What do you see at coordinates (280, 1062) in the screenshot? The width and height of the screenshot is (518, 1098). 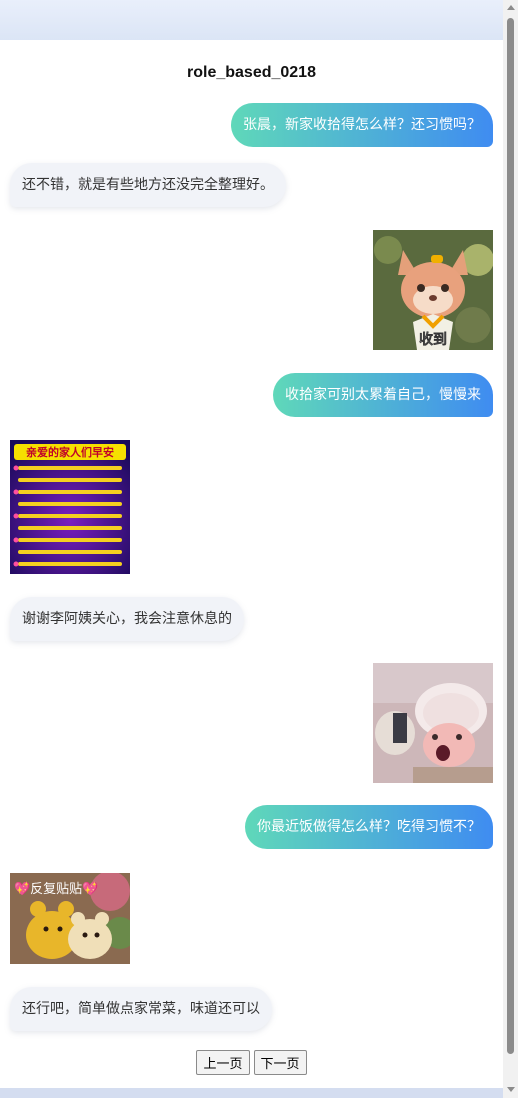 I see `next-page-button: 下一页` at bounding box center [280, 1062].